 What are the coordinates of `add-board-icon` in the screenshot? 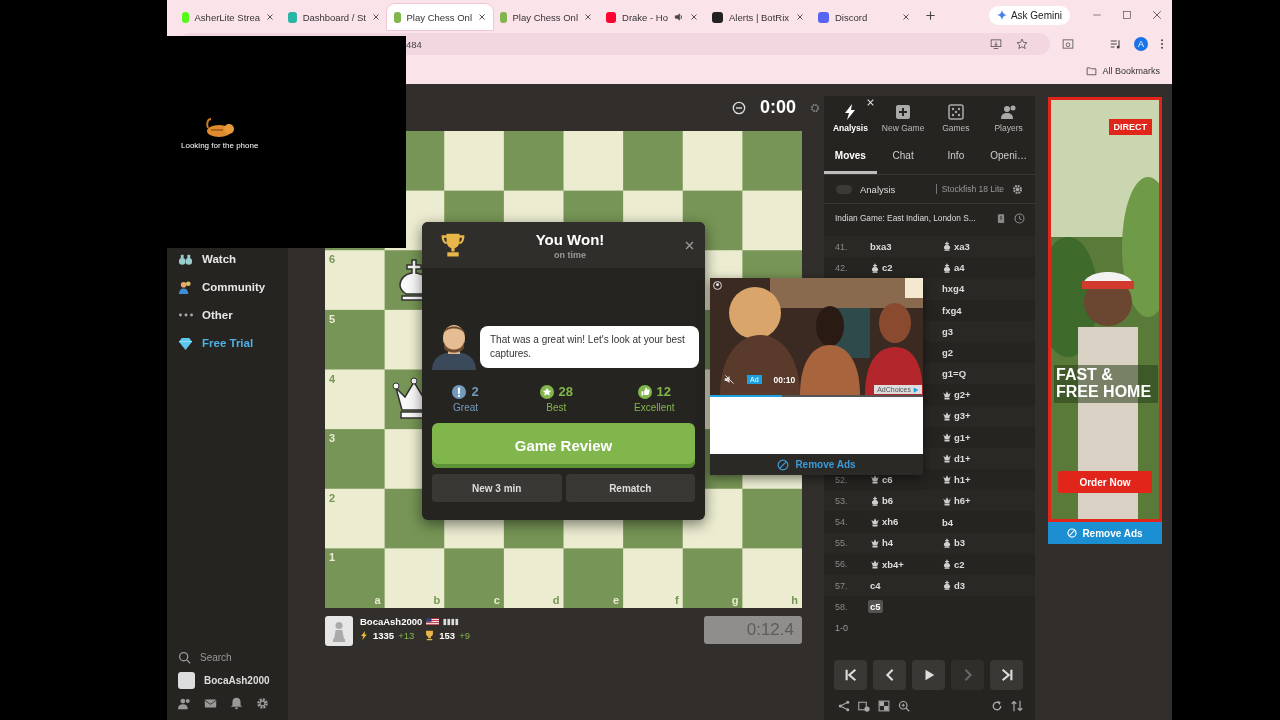 It's located at (864, 706).